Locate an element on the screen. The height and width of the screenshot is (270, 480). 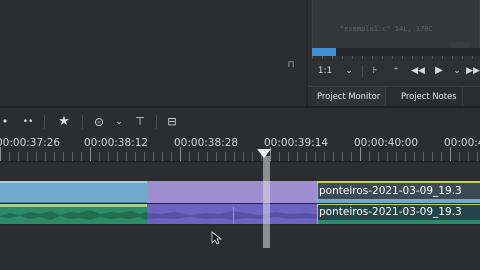
monitor-progress-fill is located at coordinates (324, 52).